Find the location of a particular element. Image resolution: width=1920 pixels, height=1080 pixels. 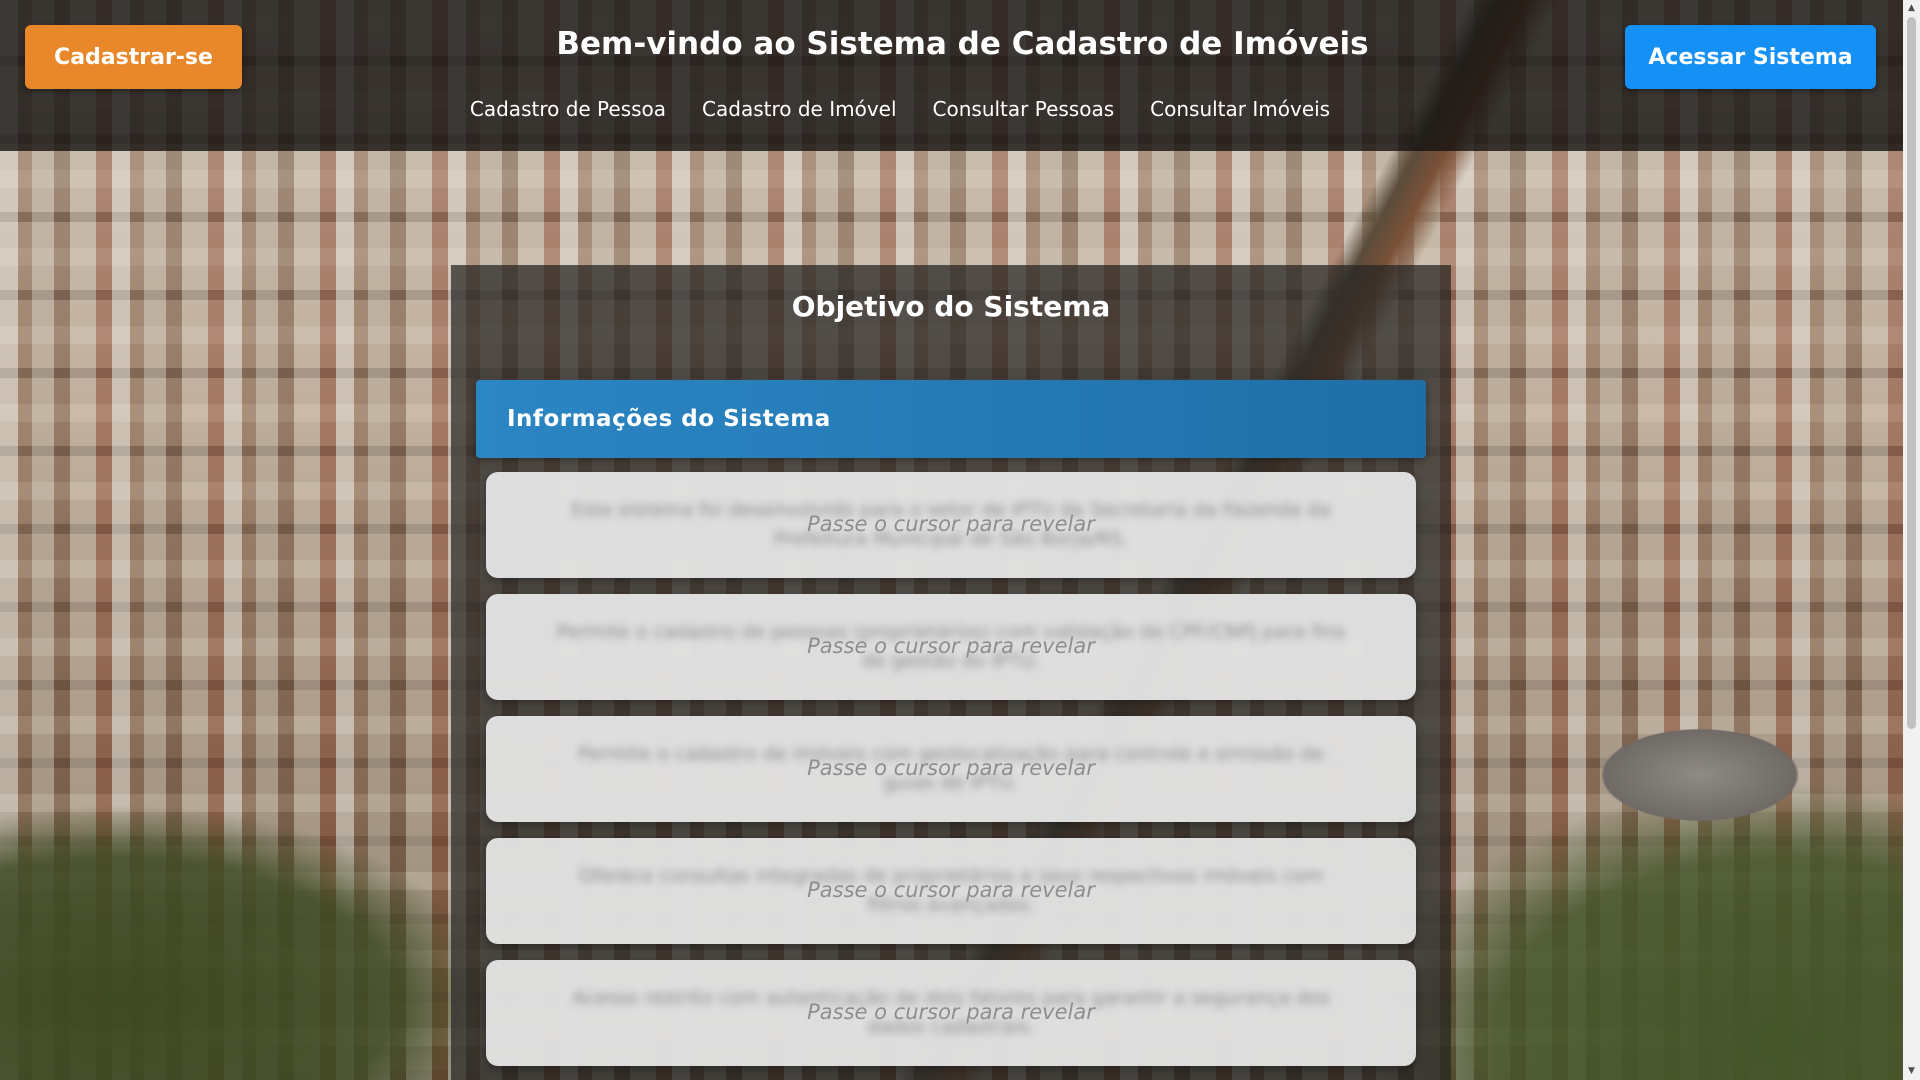

nav-consultar-imoveis: Consultar Imóveis is located at coordinates (1240, 109).